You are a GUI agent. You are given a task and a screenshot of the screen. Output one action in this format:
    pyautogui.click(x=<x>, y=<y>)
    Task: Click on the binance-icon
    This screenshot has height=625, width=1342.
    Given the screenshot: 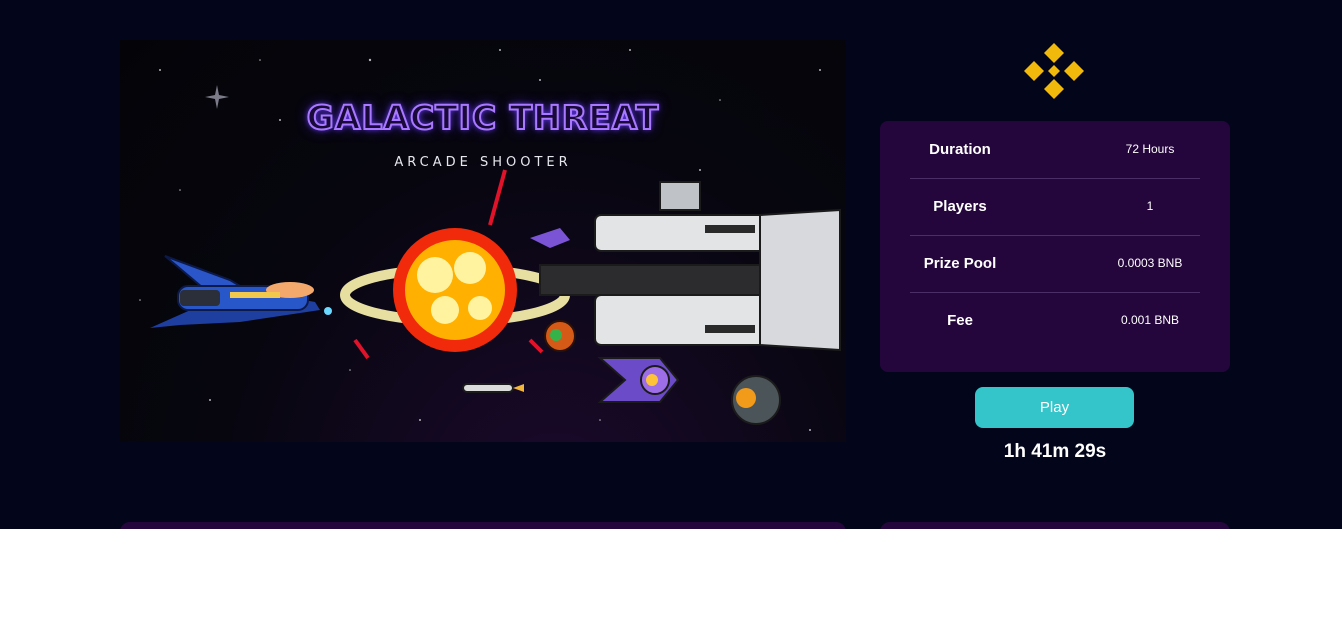 What is the action you would take?
    pyautogui.click(x=1054, y=71)
    